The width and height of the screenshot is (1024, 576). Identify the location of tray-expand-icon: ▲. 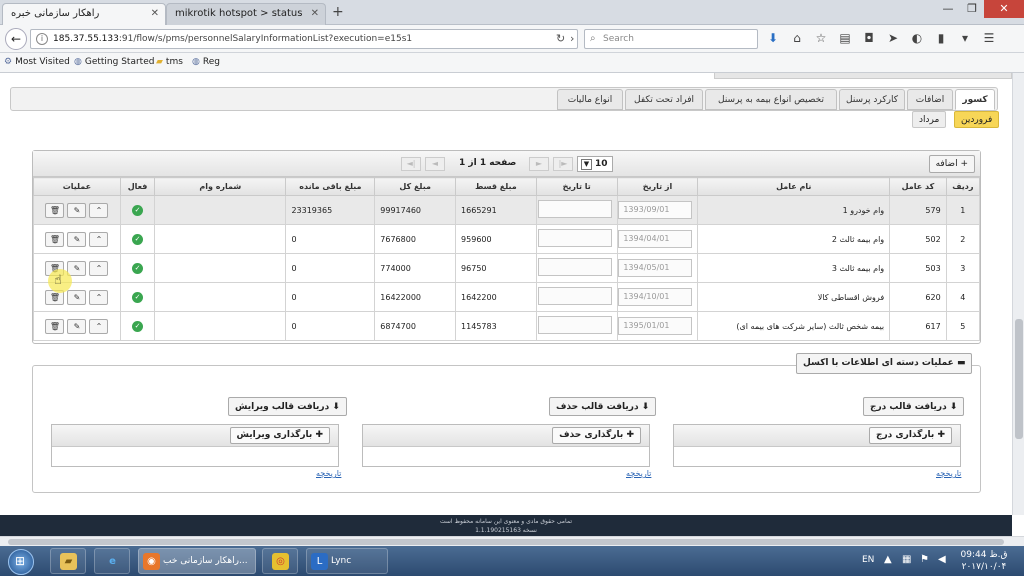
(888, 559).